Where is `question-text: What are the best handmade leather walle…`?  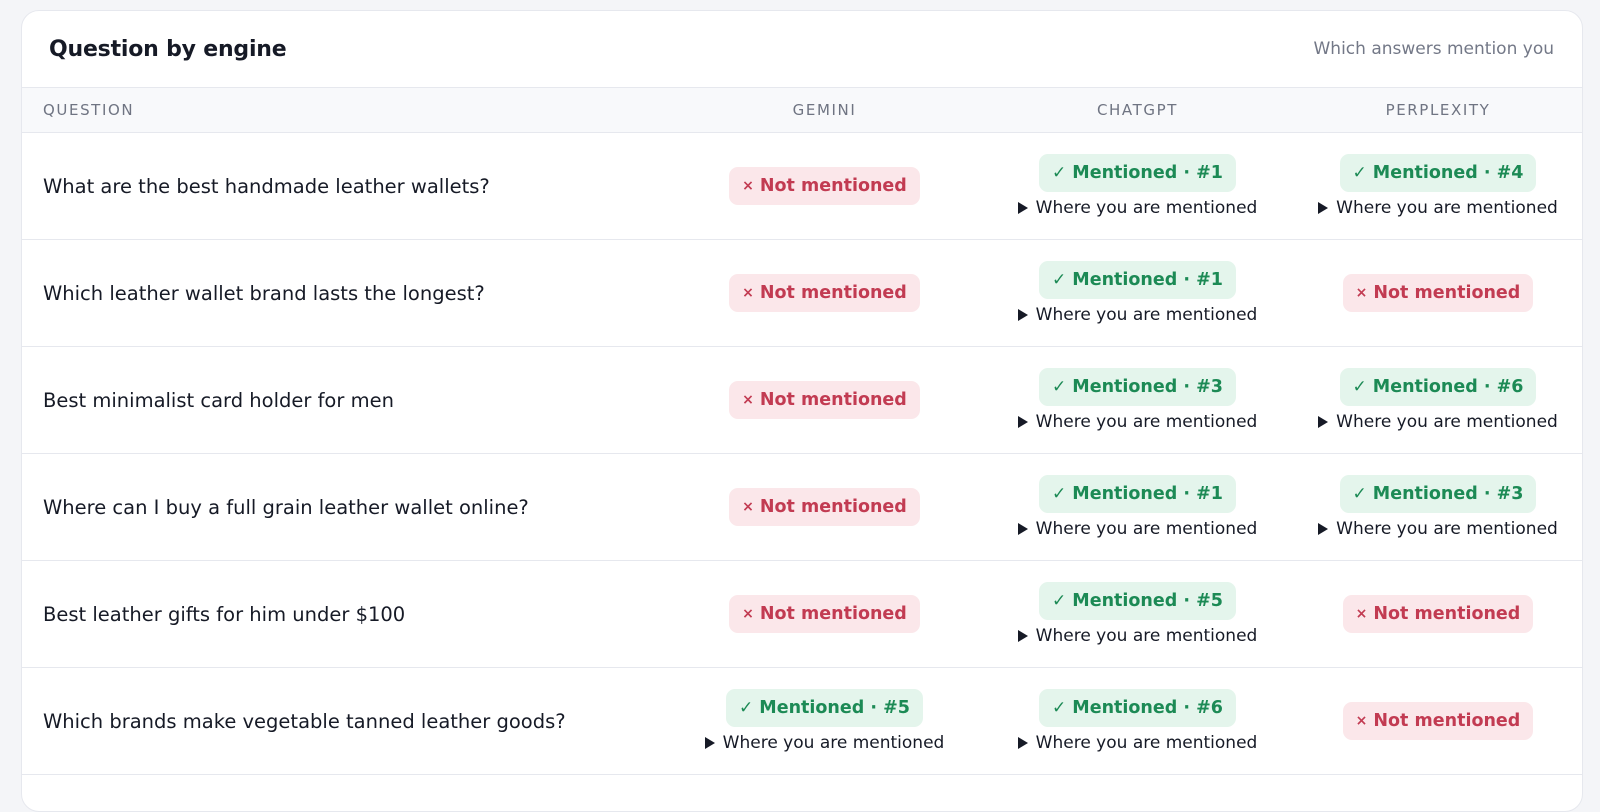
question-text: What are the best handmade leather walle… is located at coordinates (266, 186).